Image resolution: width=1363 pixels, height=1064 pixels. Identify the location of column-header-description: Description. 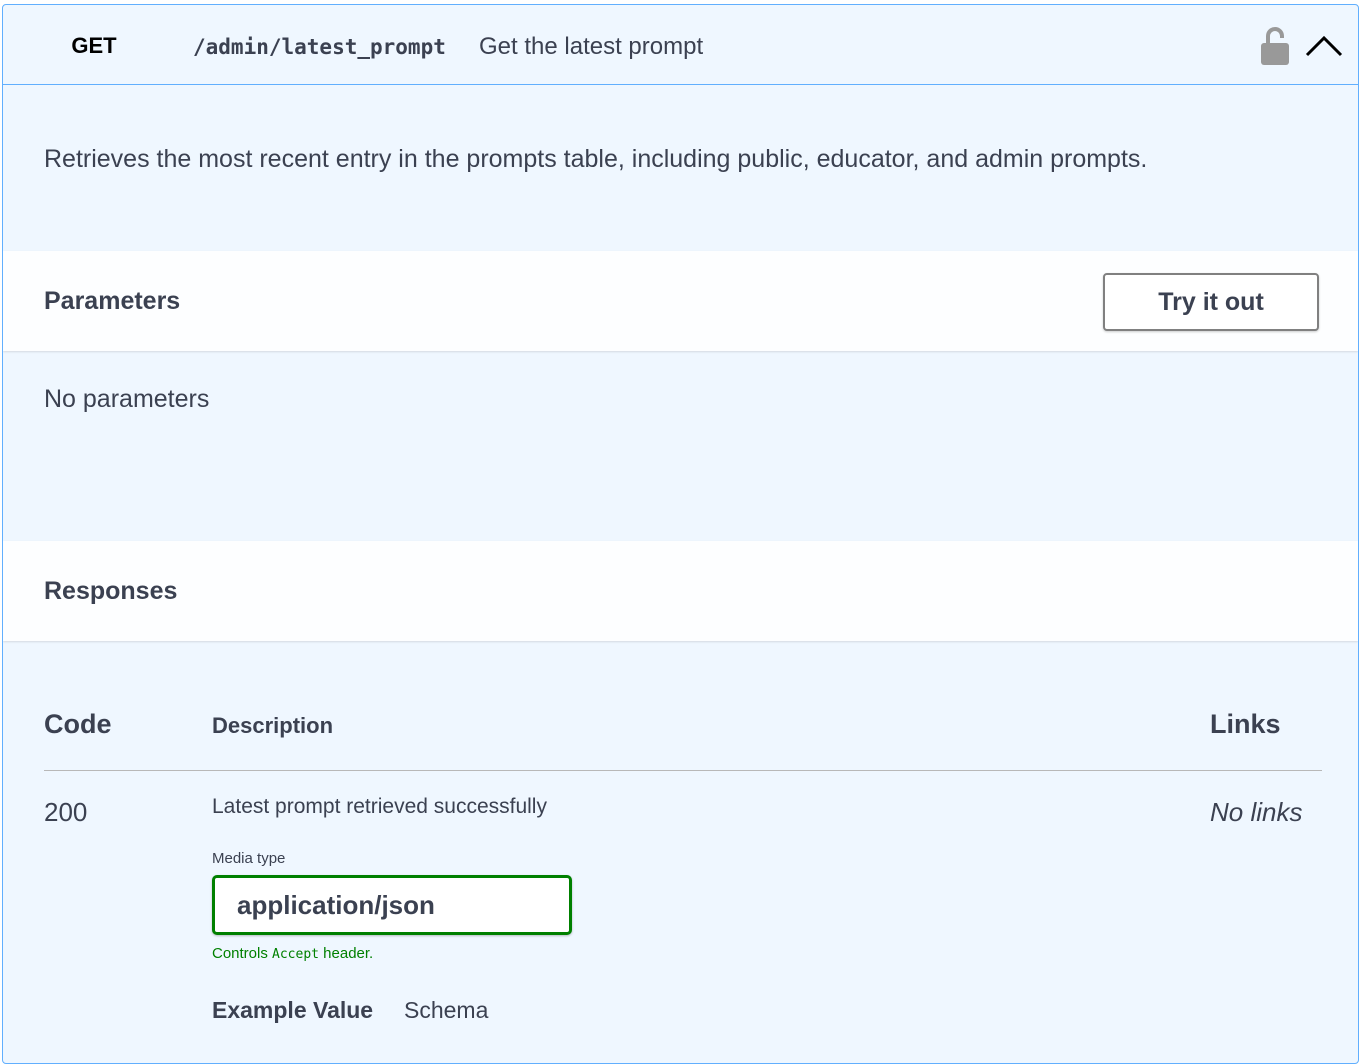
(273, 725).